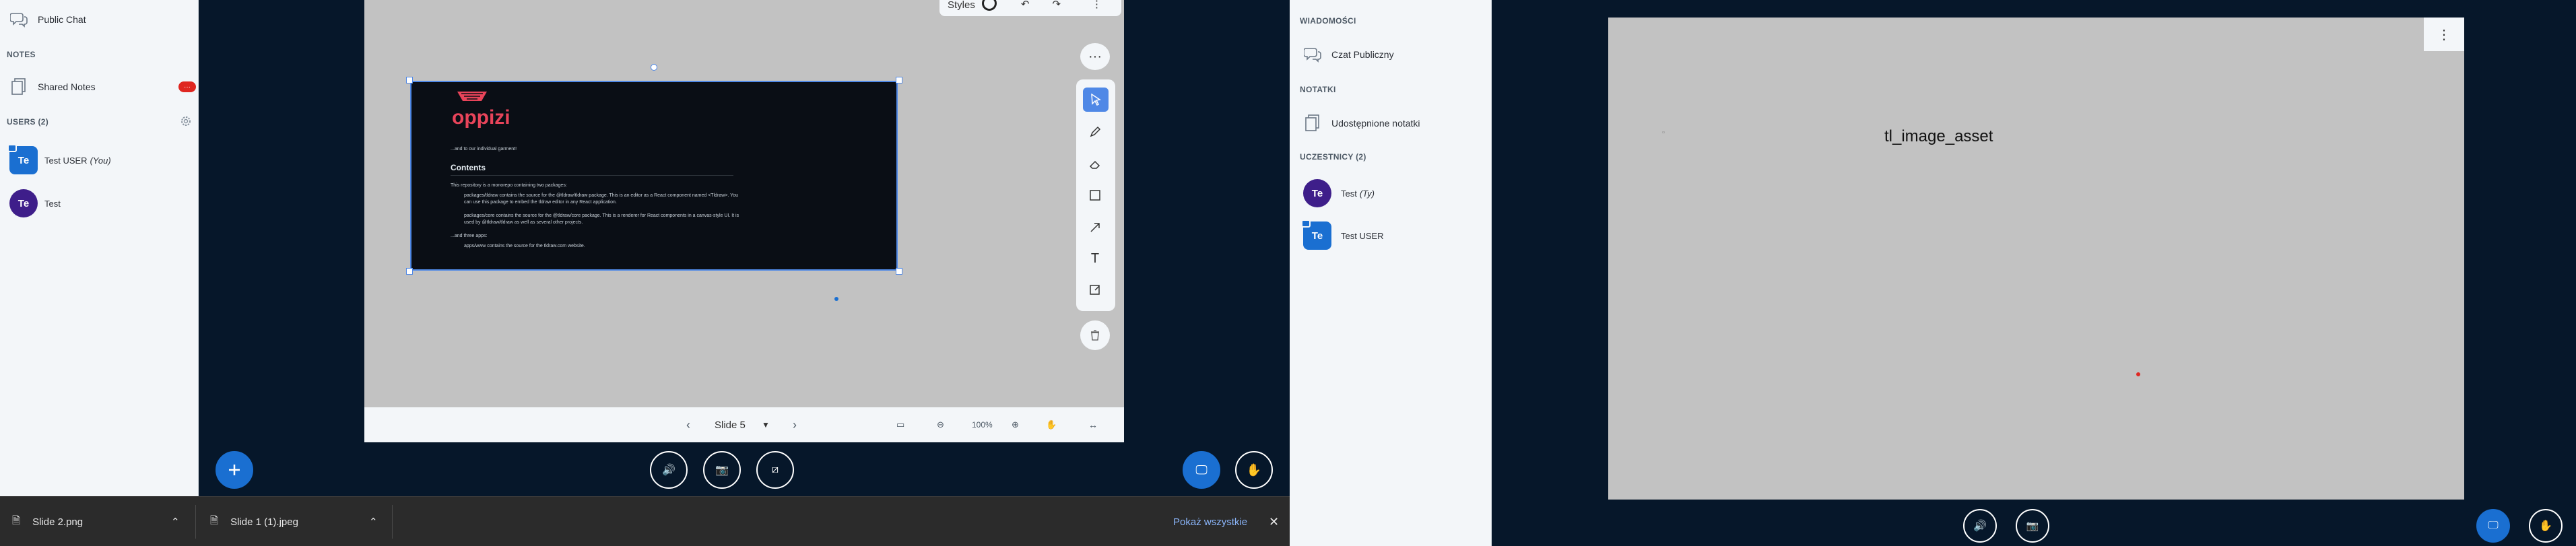 This screenshot has width=2576, height=546. Describe the element at coordinates (1362, 54) in the screenshot. I see `public-chat-label: Czat Publiczny` at that location.